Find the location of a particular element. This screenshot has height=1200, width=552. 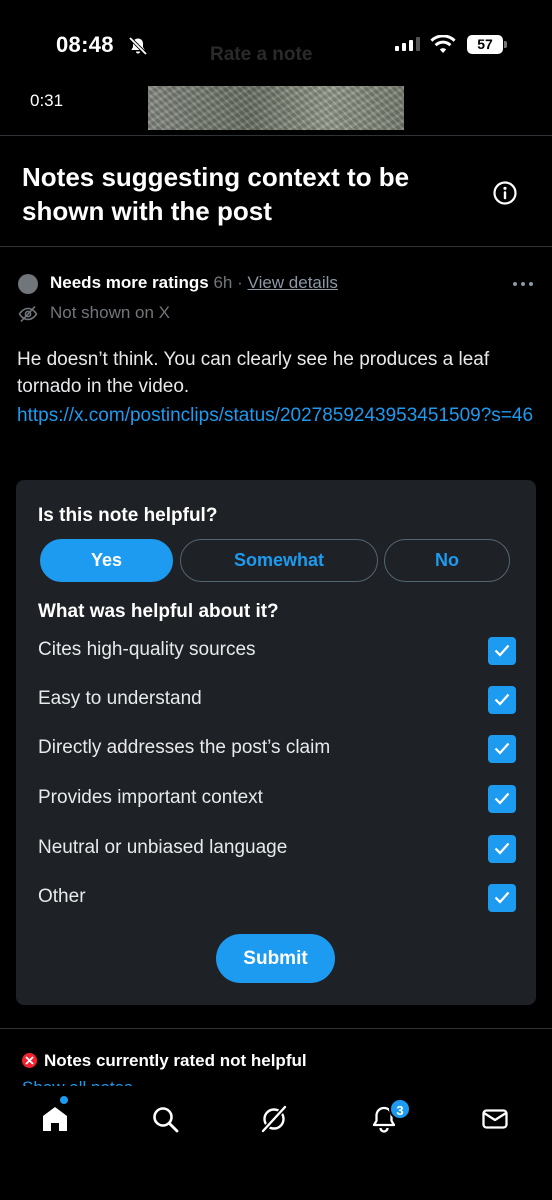

note-status-dot is located at coordinates (28, 284).